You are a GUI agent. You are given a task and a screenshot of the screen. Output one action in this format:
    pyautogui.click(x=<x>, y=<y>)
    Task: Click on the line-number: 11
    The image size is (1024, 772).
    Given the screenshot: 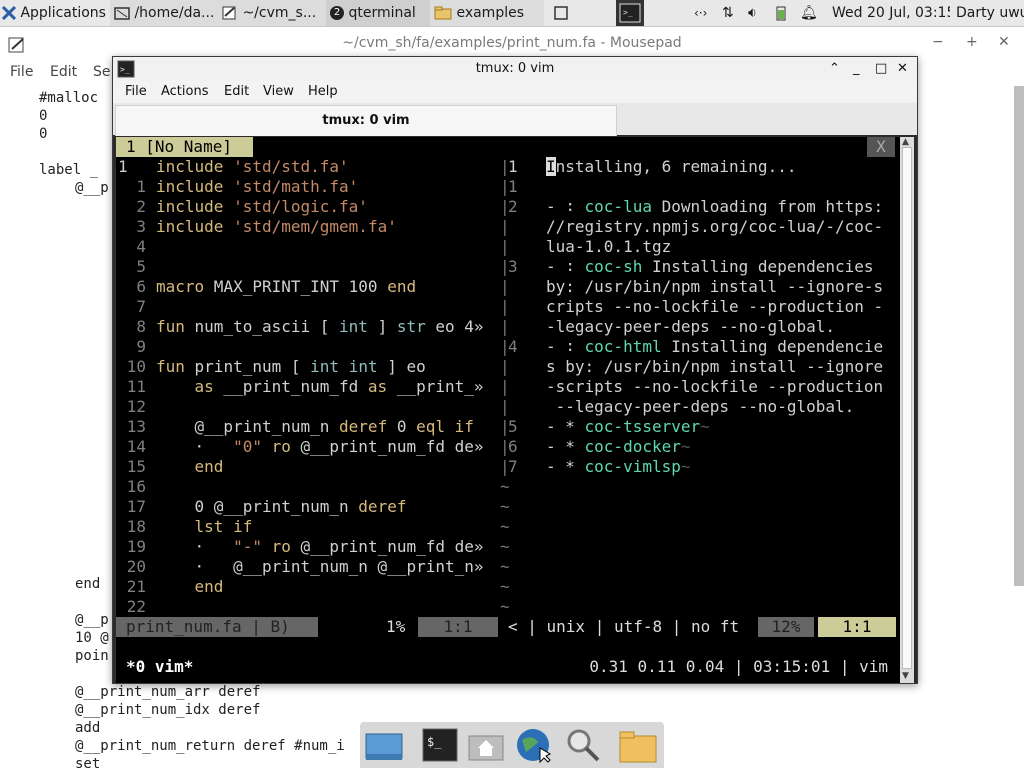 What is the action you would take?
    pyautogui.click(x=136, y=386)
    